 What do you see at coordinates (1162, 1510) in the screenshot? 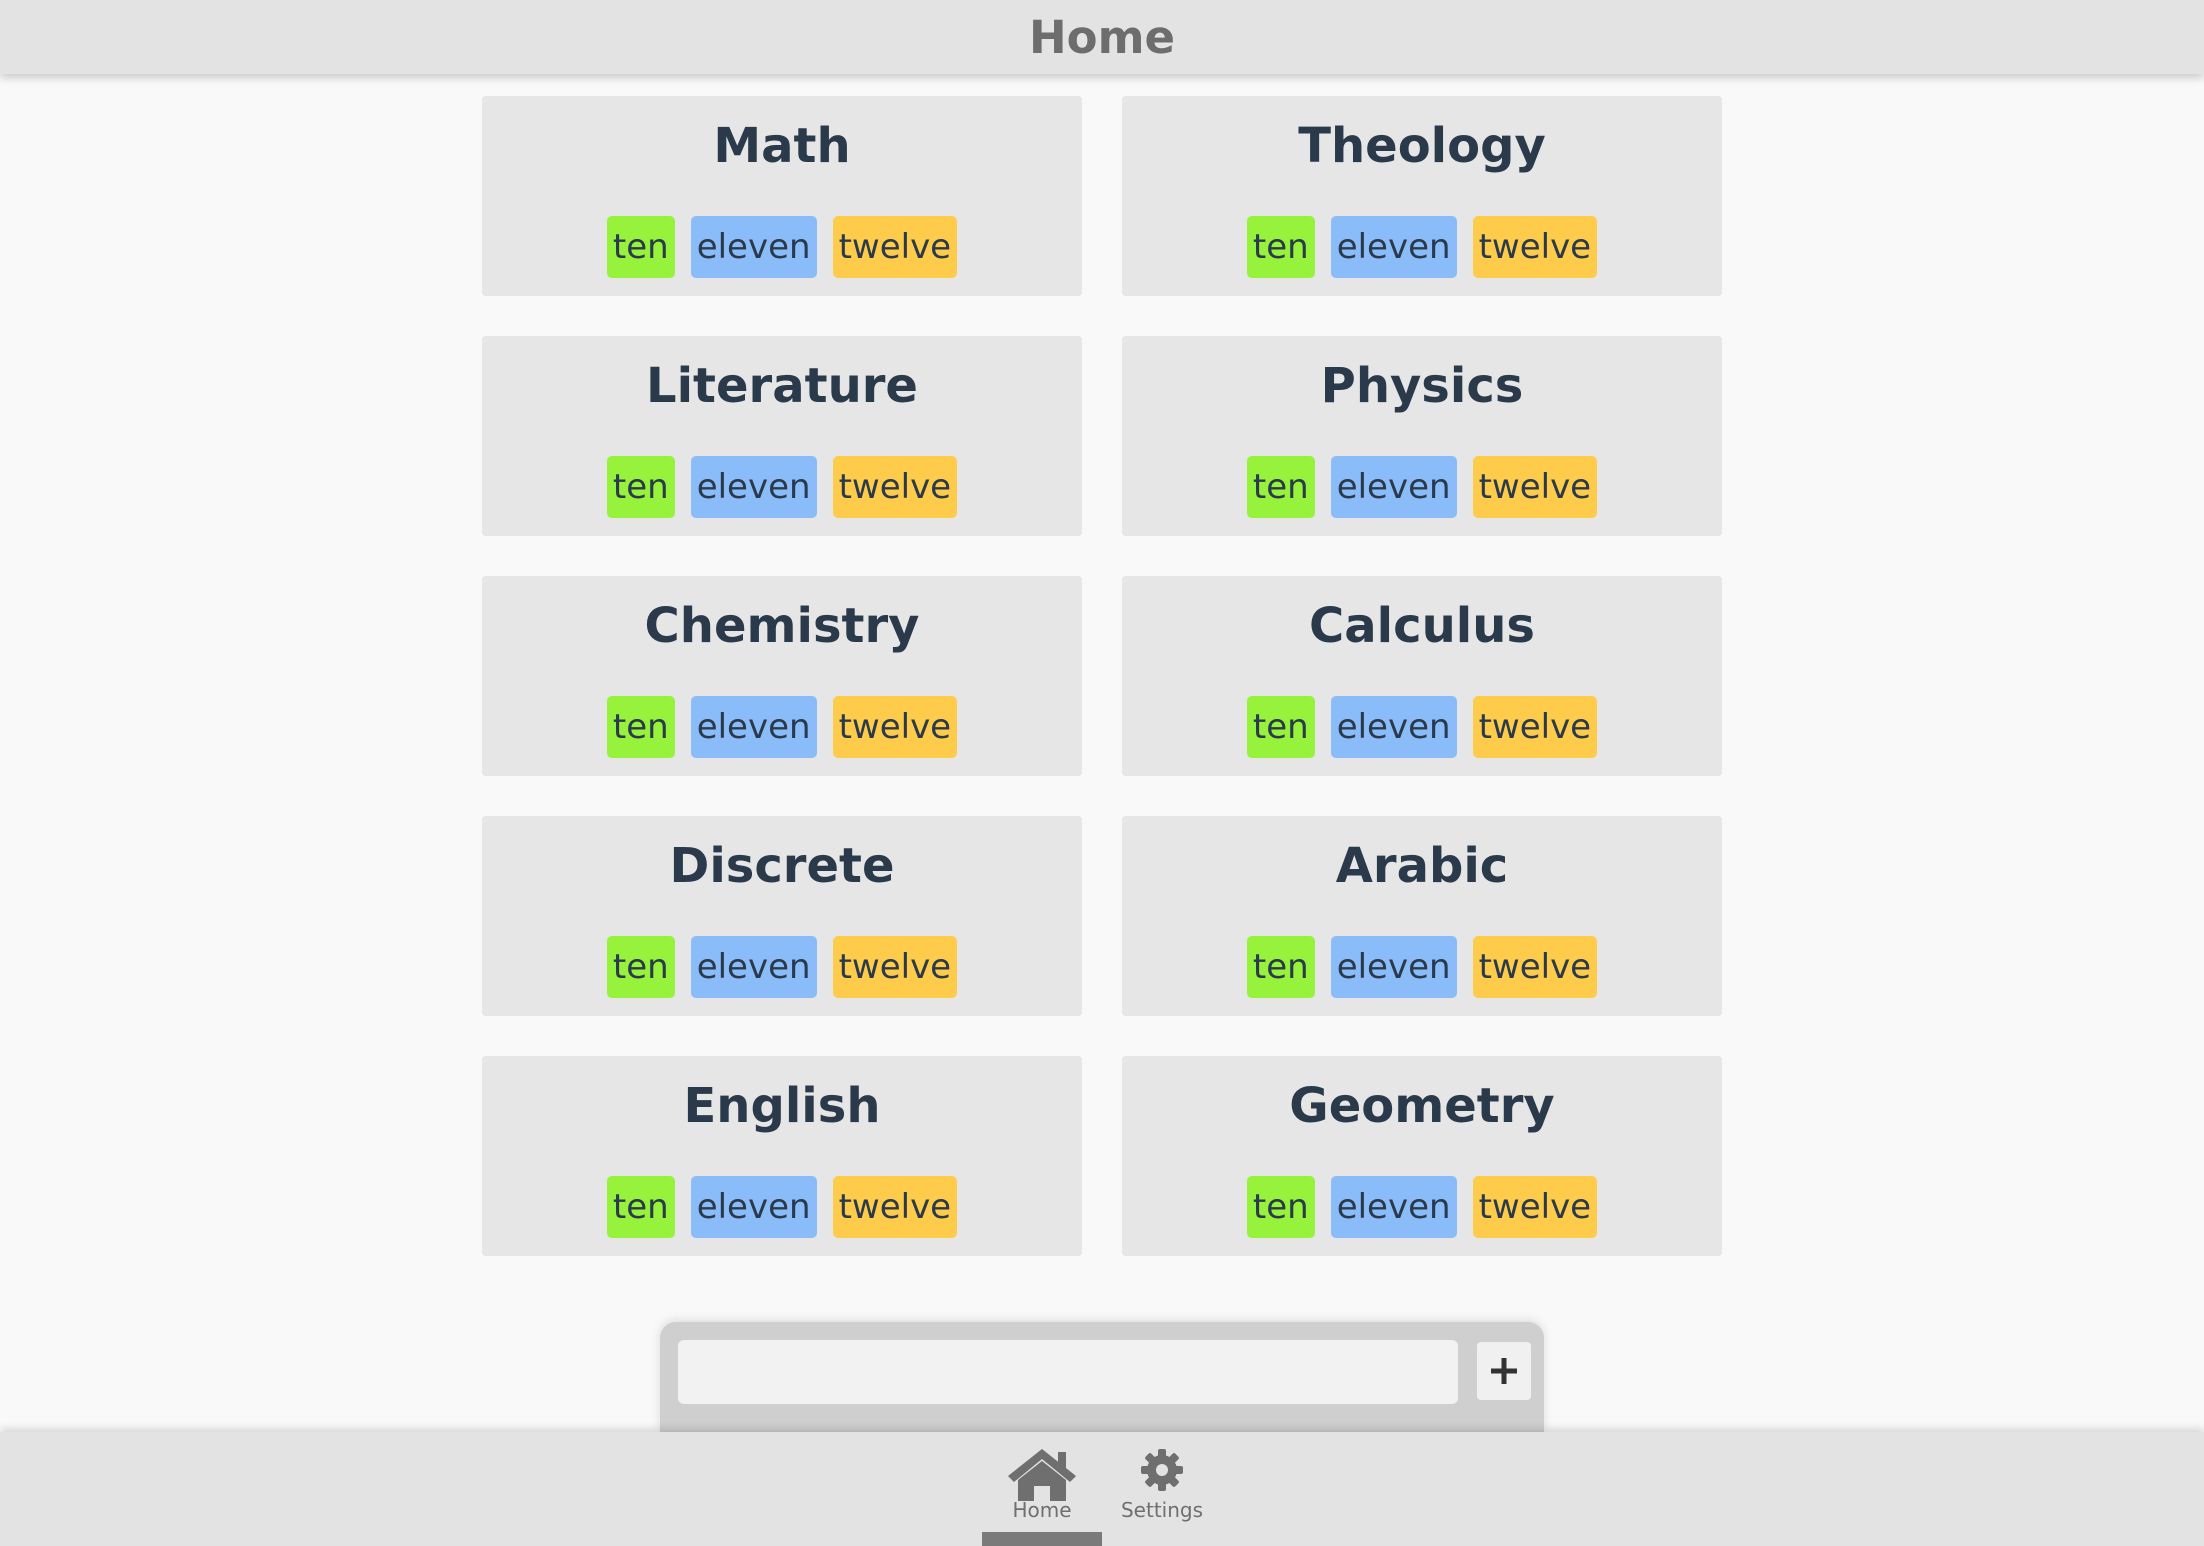
I see `nav-settings-label: Settings` at bounding box center [1162, 1510].